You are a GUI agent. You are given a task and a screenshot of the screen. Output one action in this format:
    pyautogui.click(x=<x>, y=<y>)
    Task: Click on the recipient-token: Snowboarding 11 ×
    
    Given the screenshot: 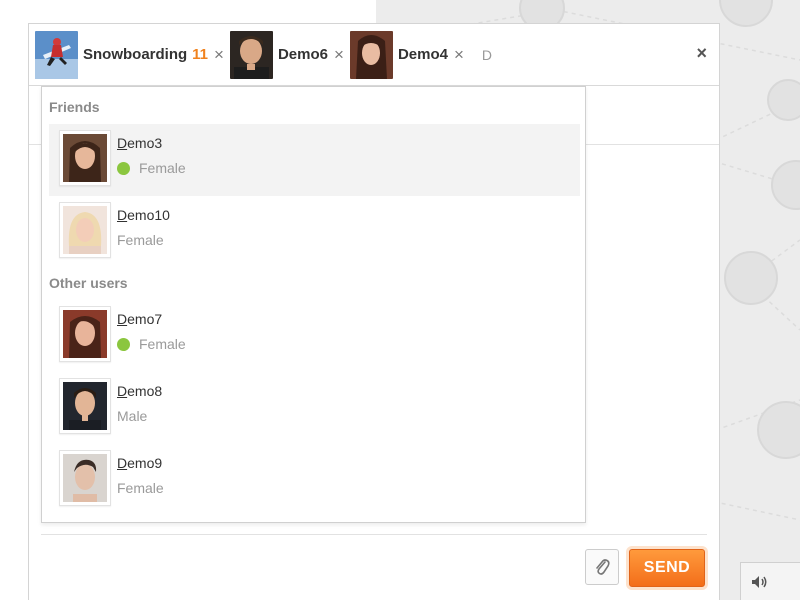 What is the action you would take?
    pyautogui.click(x=129, y=54)
    